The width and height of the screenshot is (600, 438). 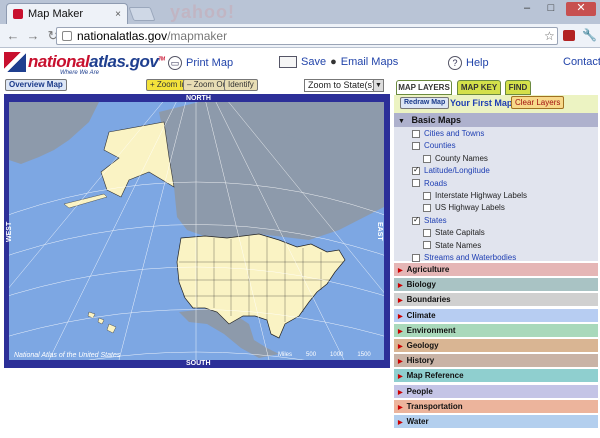 I want to click on category-geology: ▶ Geology, so click(x=496, y=345).